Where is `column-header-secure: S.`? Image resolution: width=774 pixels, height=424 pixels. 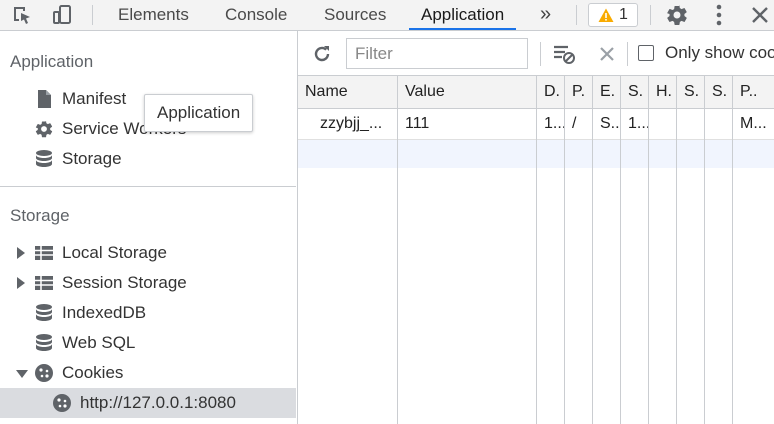
column-header-secure: S. is located at coordinates (693, 92).